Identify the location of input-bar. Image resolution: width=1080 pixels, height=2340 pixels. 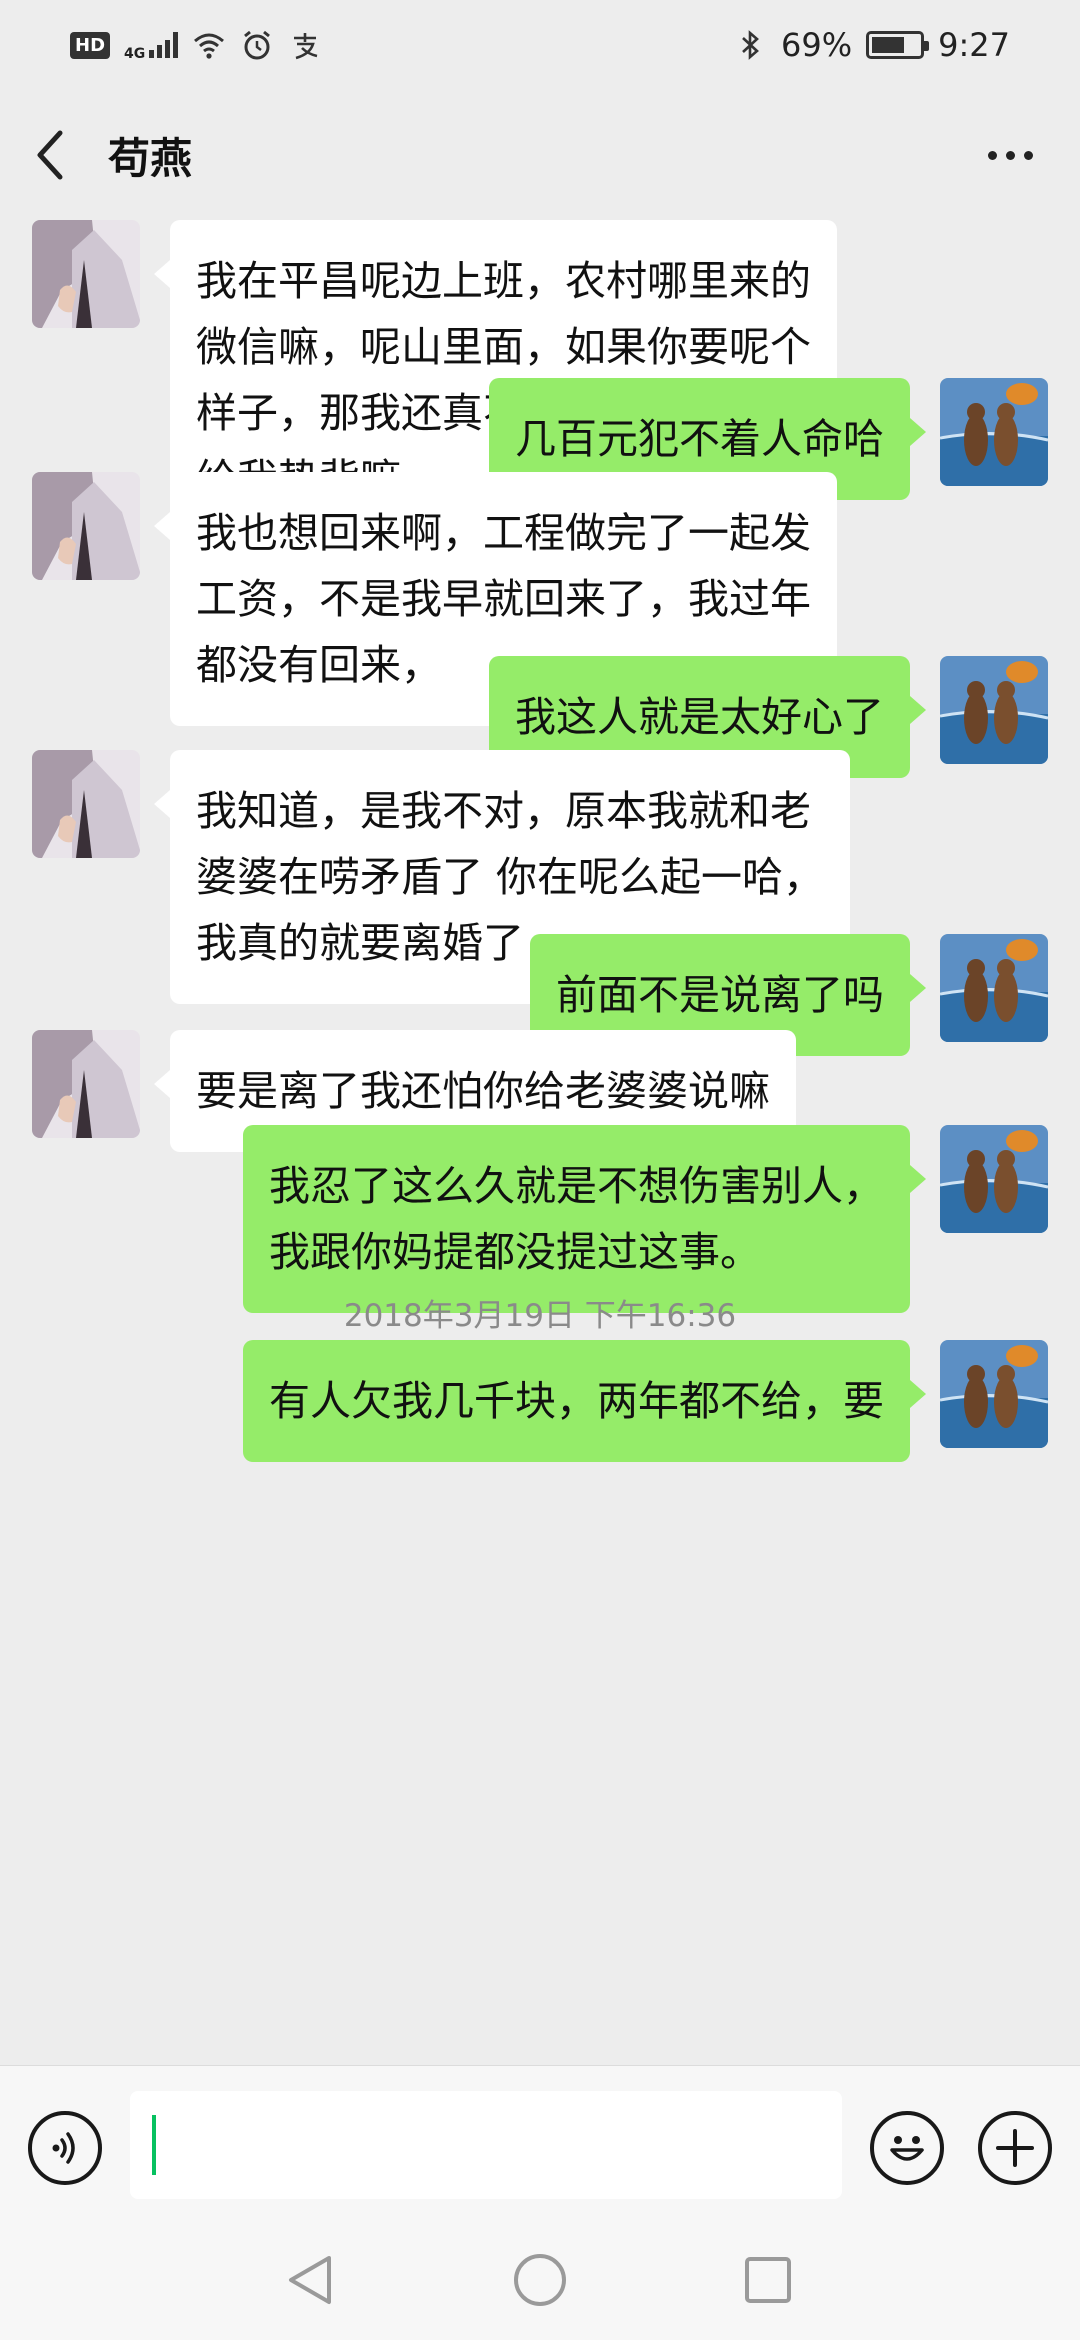
(540, 2142).